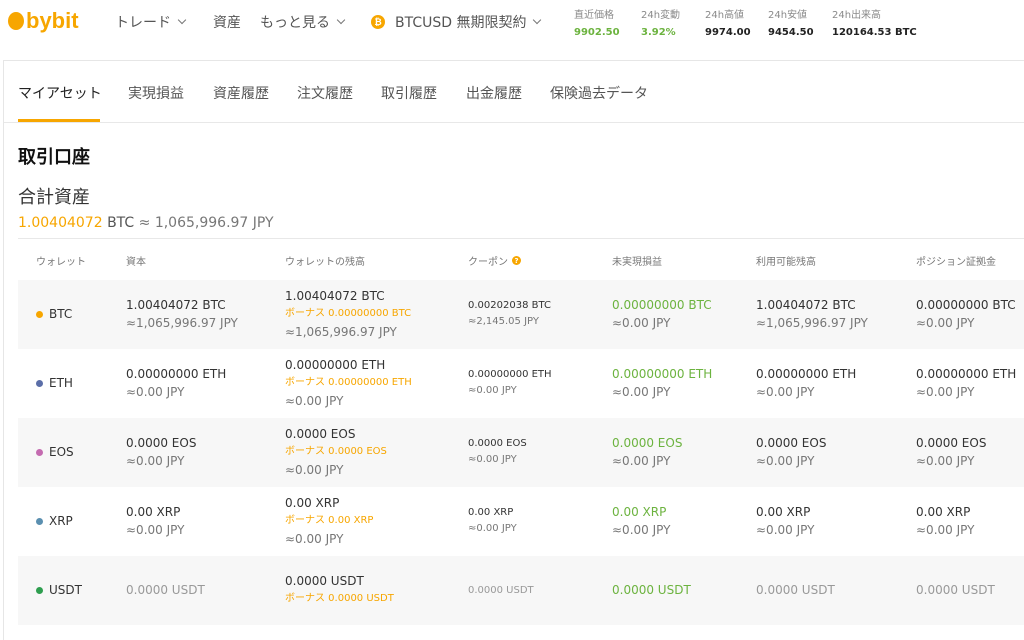  Describe the element at coordinates (59, 120) in the screenshot. I see `active-tab-indicator` at that location.